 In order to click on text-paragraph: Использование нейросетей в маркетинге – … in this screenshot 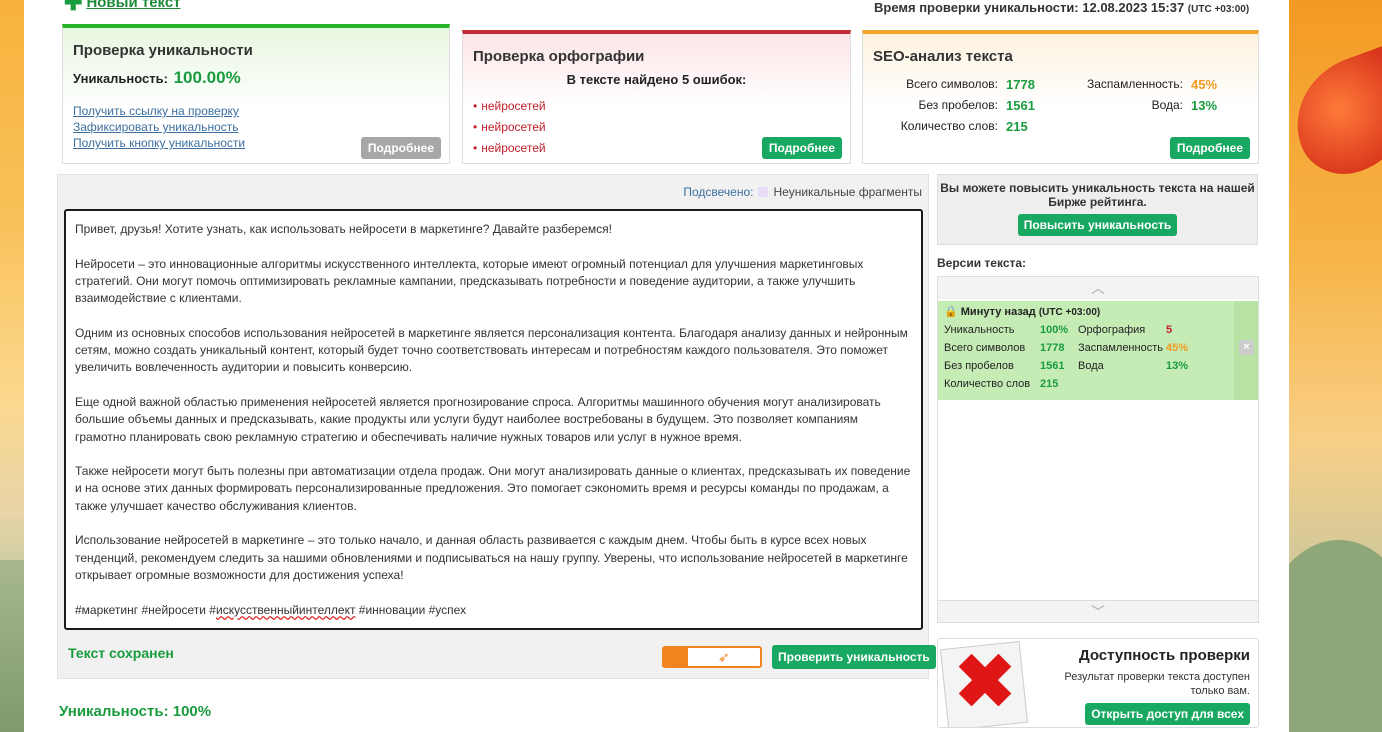, I will do `click(491, 557)`.